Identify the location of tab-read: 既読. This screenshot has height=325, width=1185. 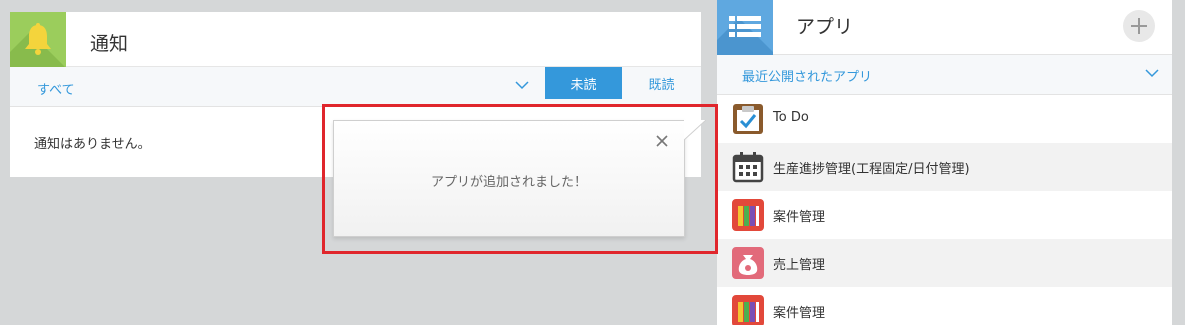
(661, 83).